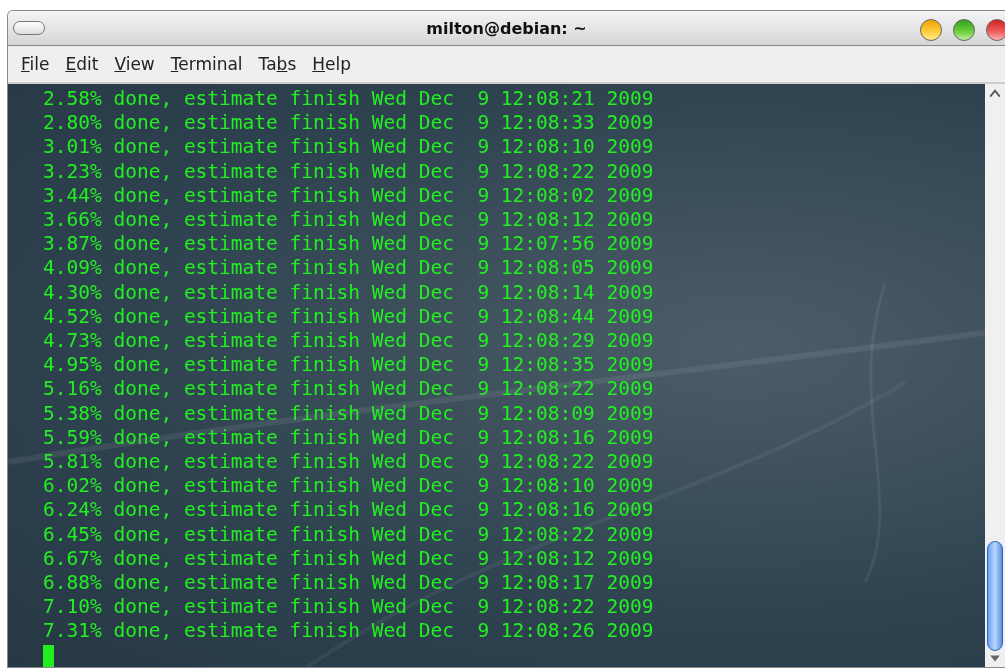 This screenshot has height=668, width=1005. What do you see at coordinates (206, 64) in the screenshot?
I see `menu-item: Terminal` at bounding box center [206, 64].